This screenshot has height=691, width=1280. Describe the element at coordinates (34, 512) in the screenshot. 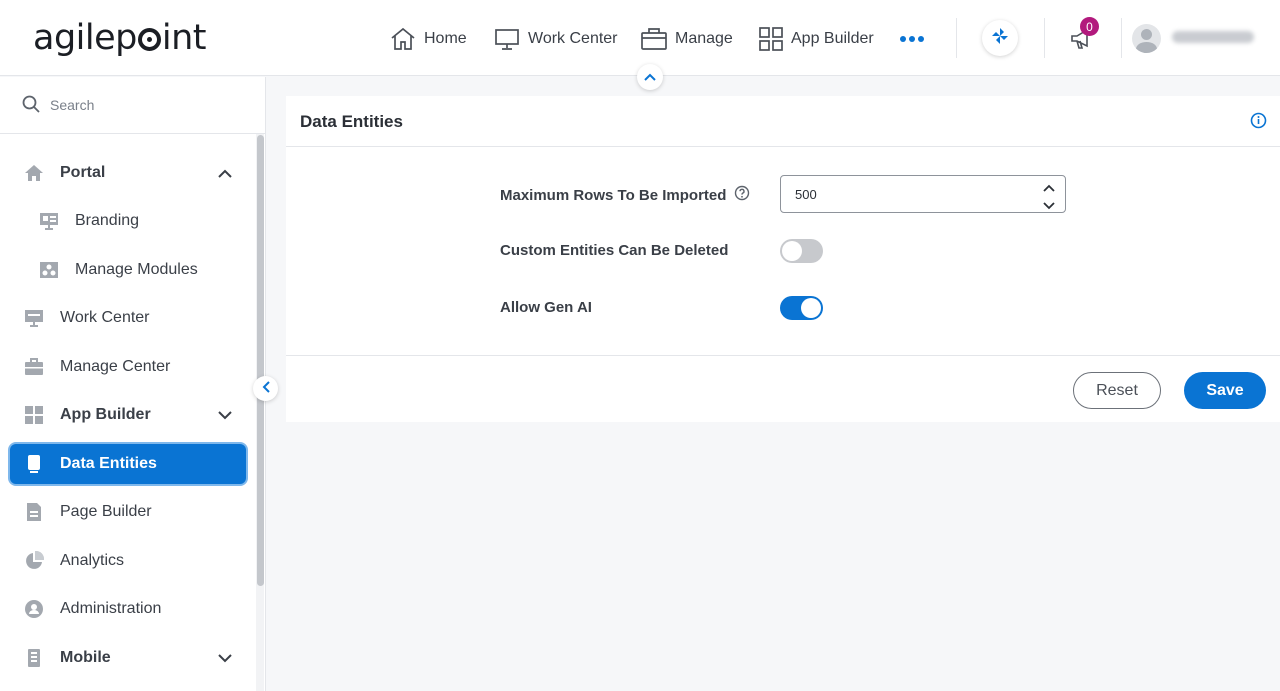

I see `page-icon` at that location.